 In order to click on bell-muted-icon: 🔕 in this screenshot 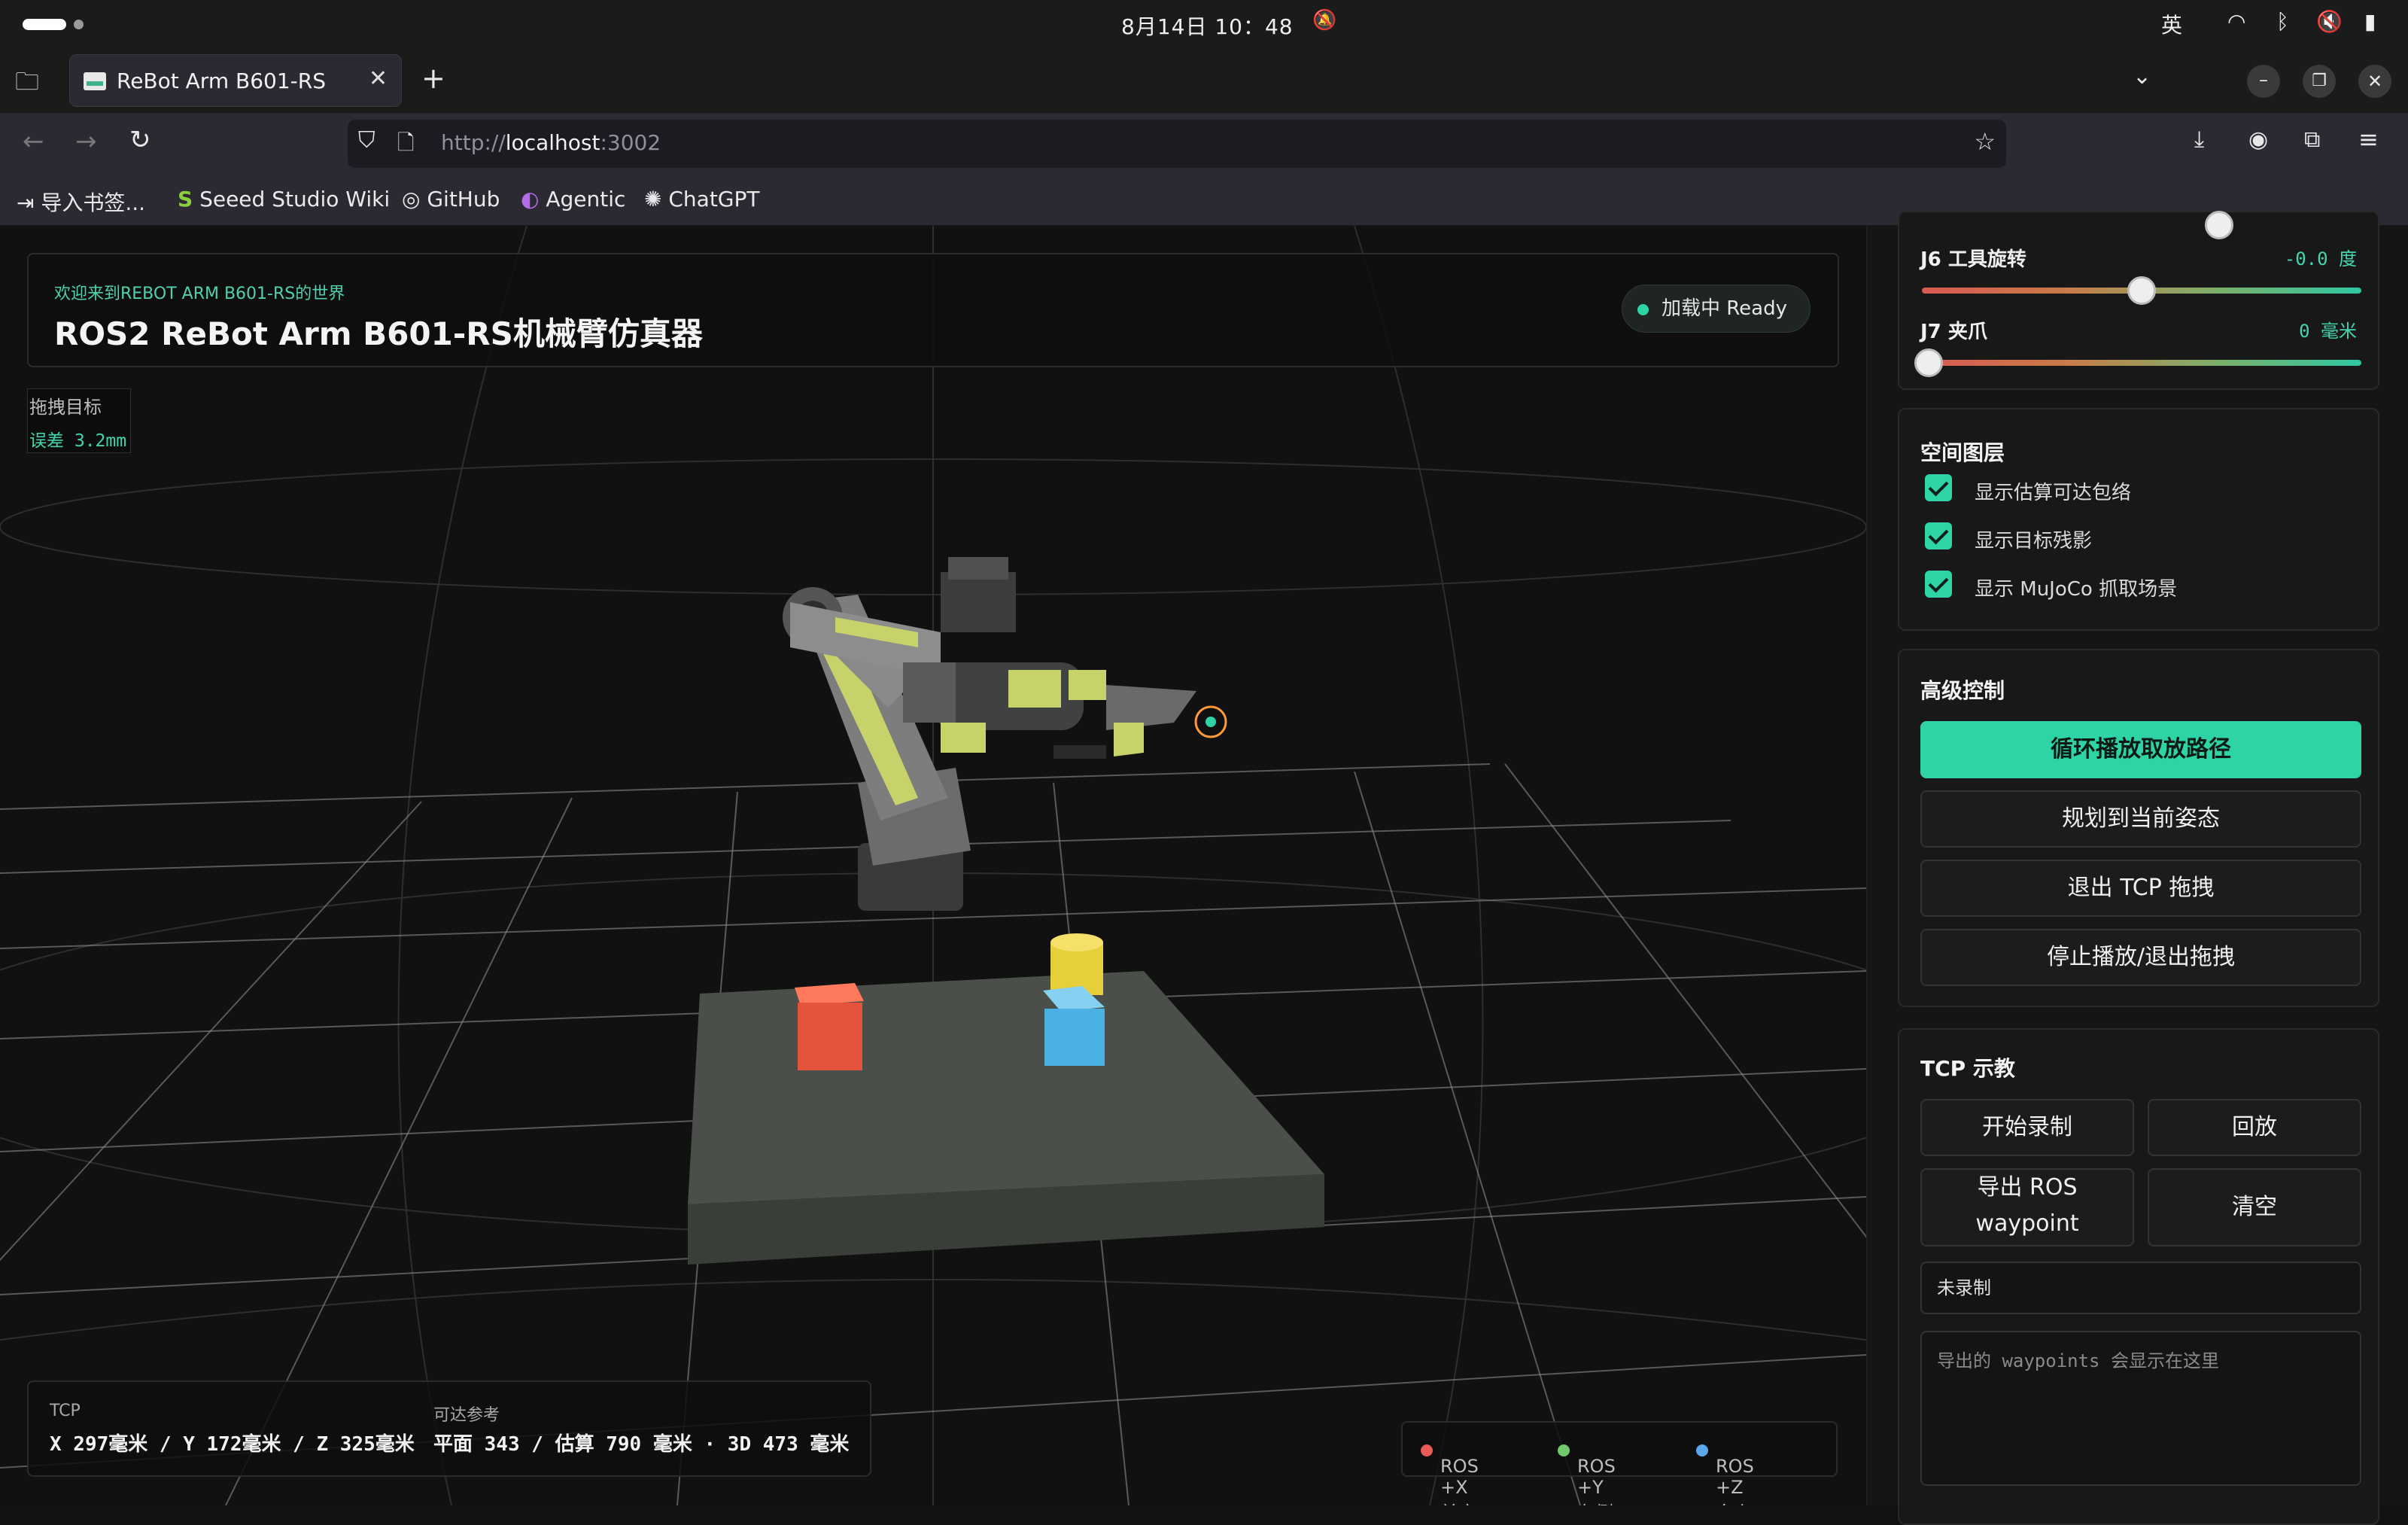, I will do `click(1324, 21)`.